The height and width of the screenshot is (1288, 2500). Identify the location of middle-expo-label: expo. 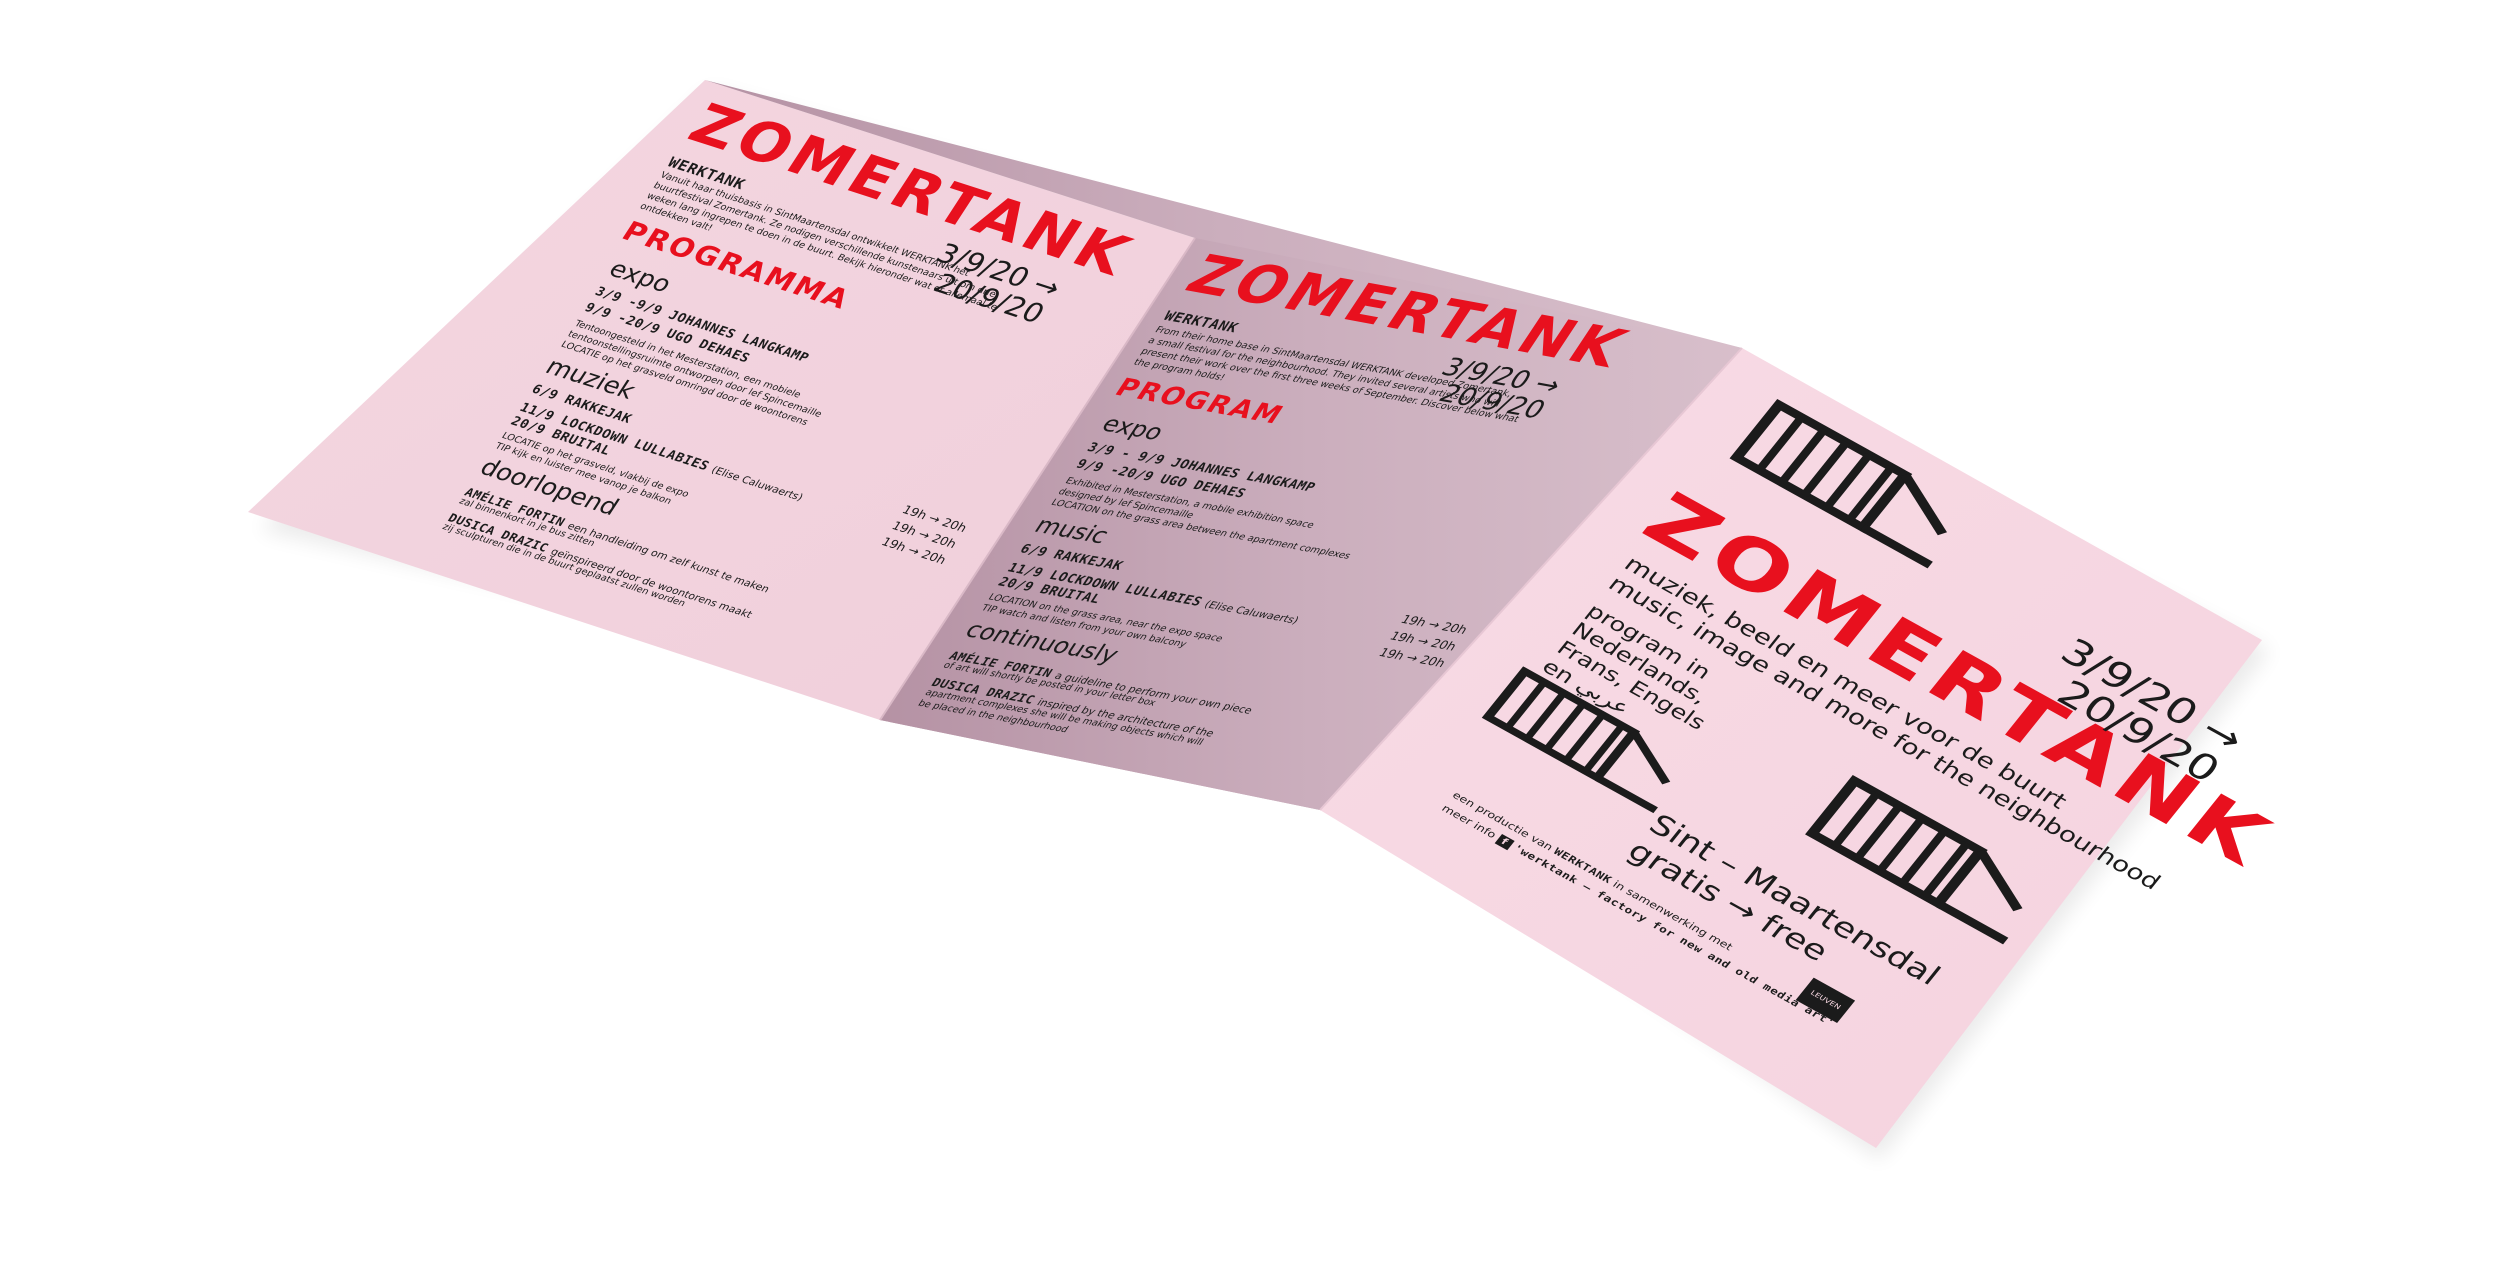
(1133, 428).